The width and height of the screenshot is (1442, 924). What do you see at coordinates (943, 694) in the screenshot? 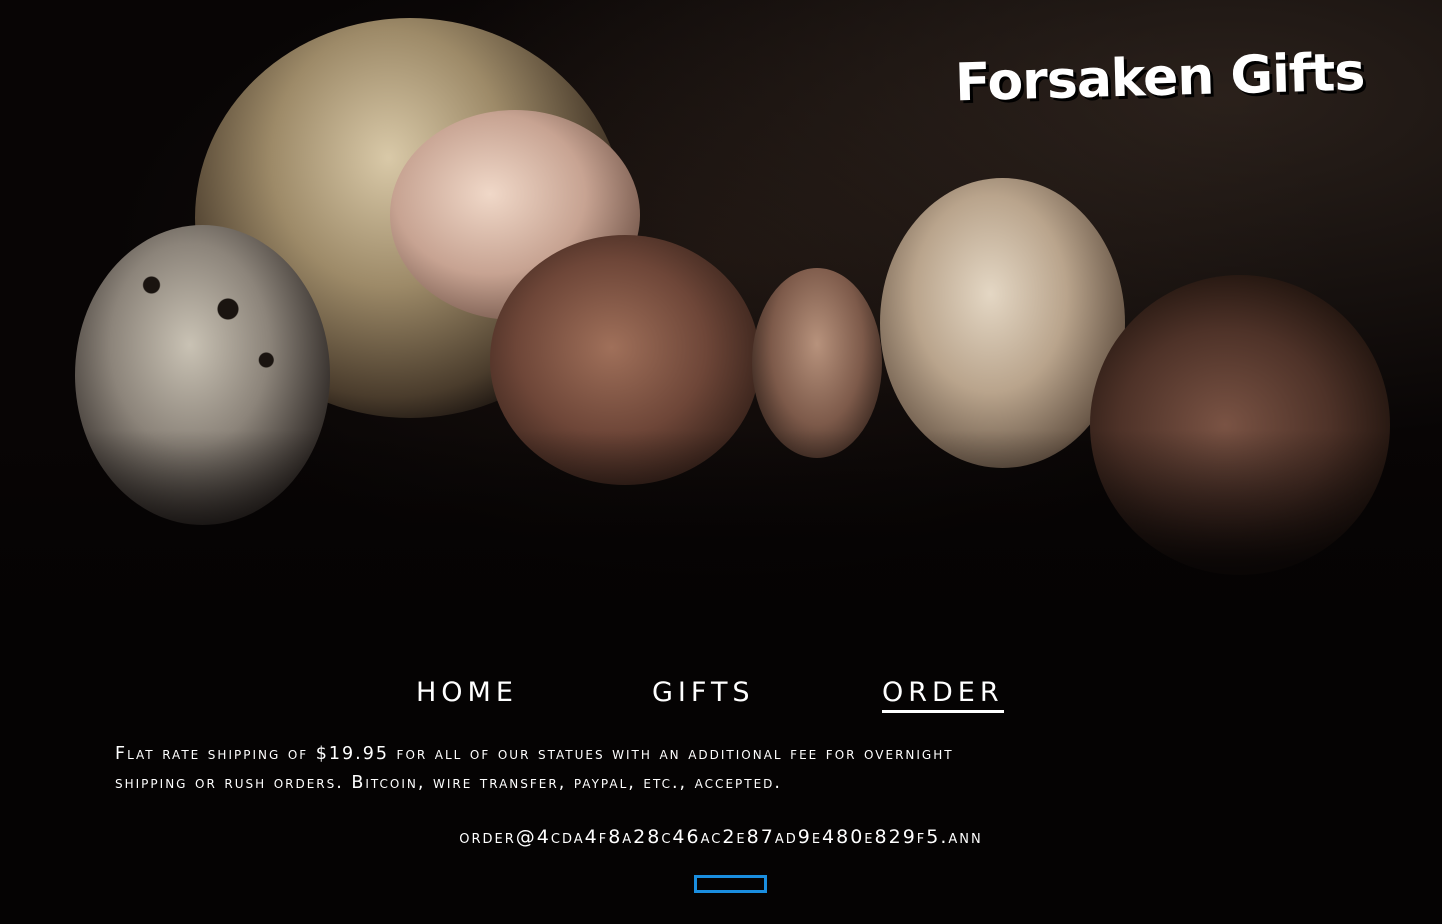
I see `nav-order: ORDER` at bounding box center [943, 694].